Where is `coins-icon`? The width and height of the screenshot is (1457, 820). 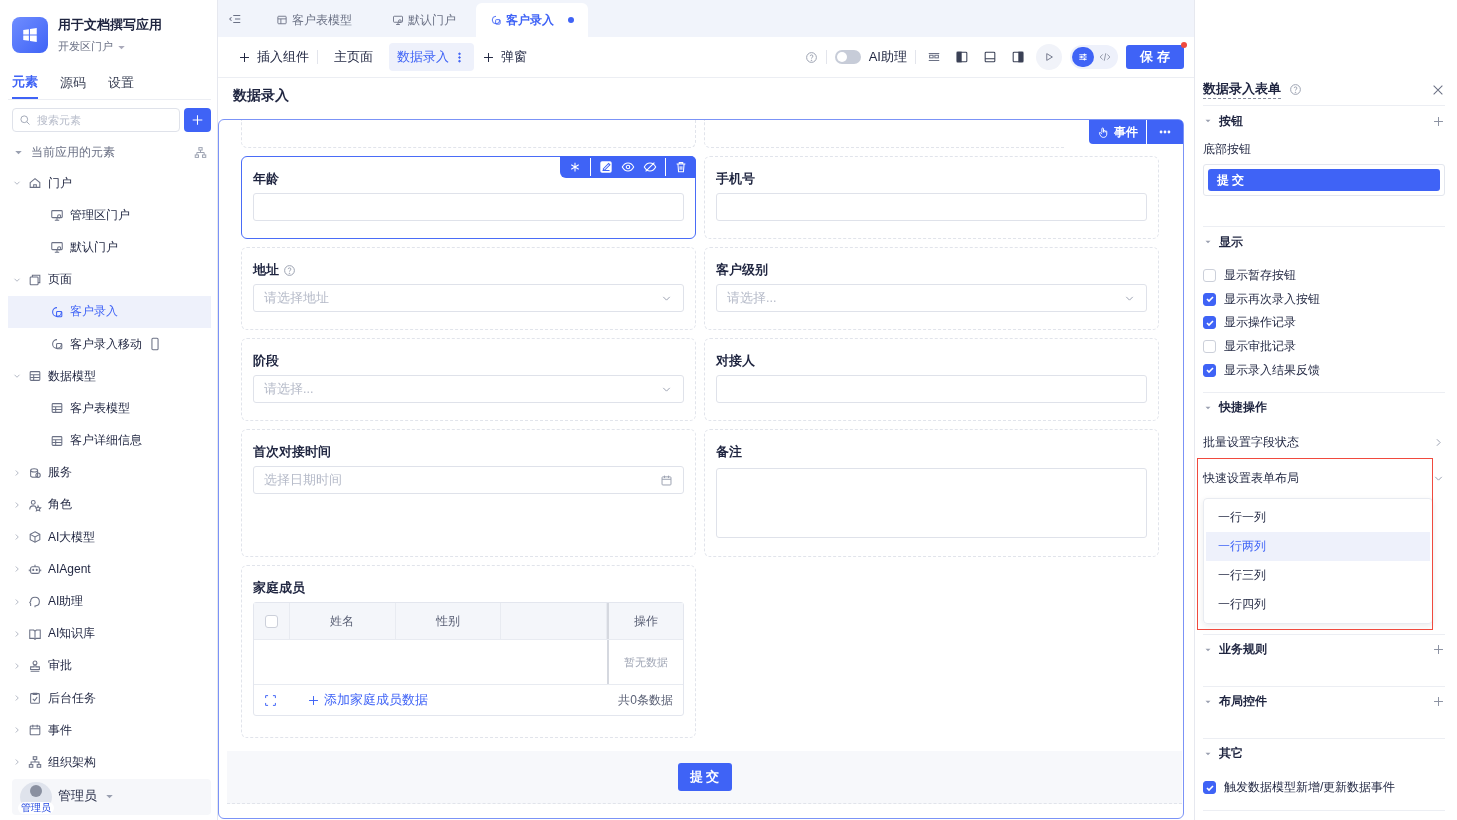 coins-icon is located at coordinates (35, 472).